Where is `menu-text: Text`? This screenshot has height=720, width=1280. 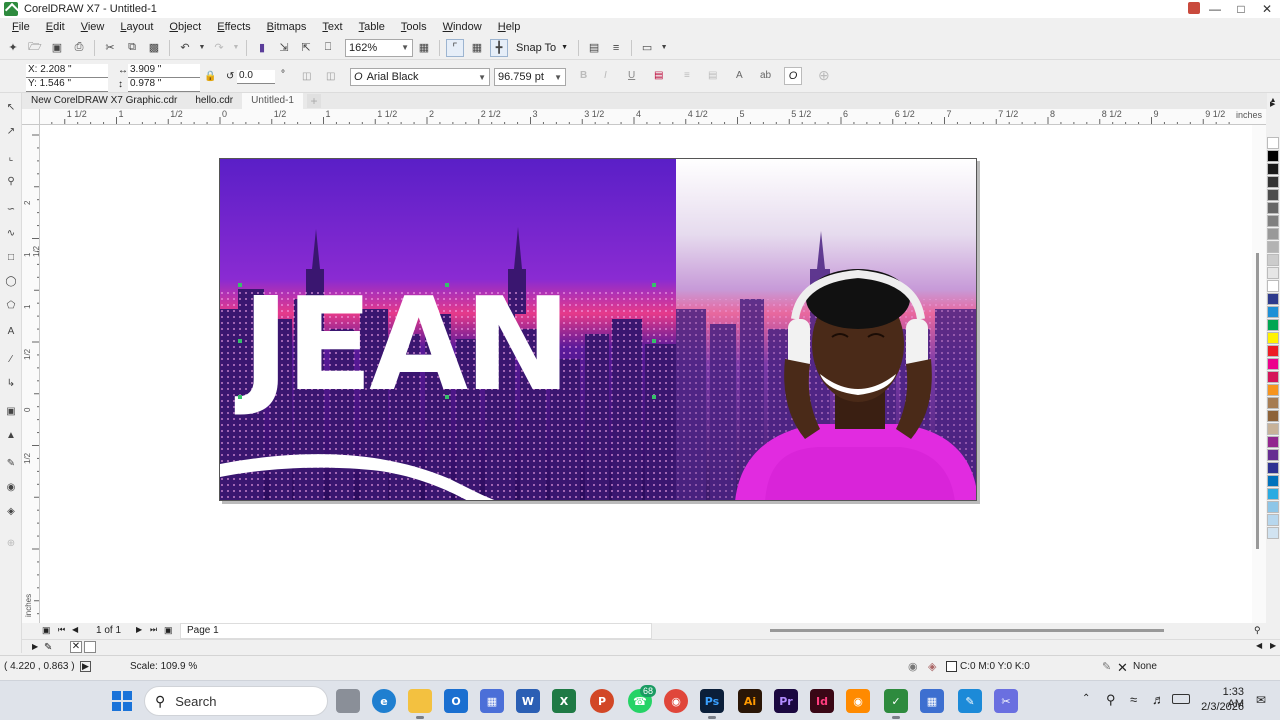
menu-text: Text is located at coordinates (332, 27).